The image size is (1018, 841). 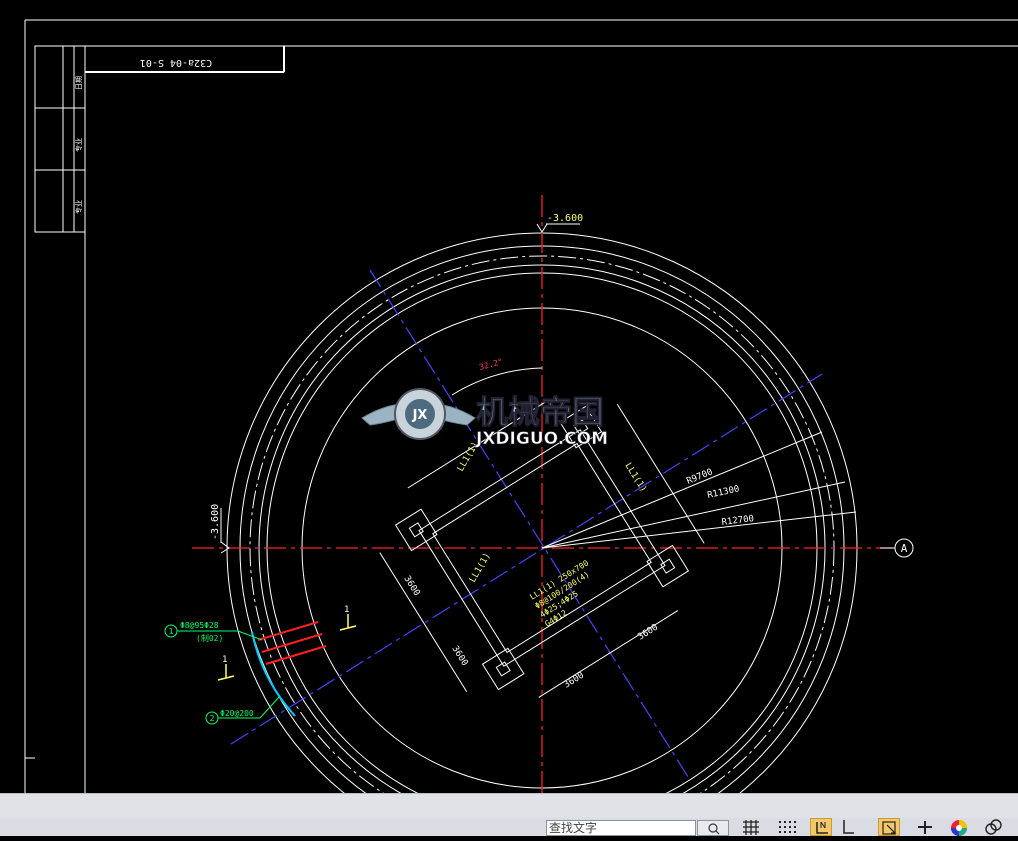 What do you see at coordinates (541, 439) in the screenshot?
I see `watermark-en: JXDIGUO.COM` at bounding box center [541, 439].